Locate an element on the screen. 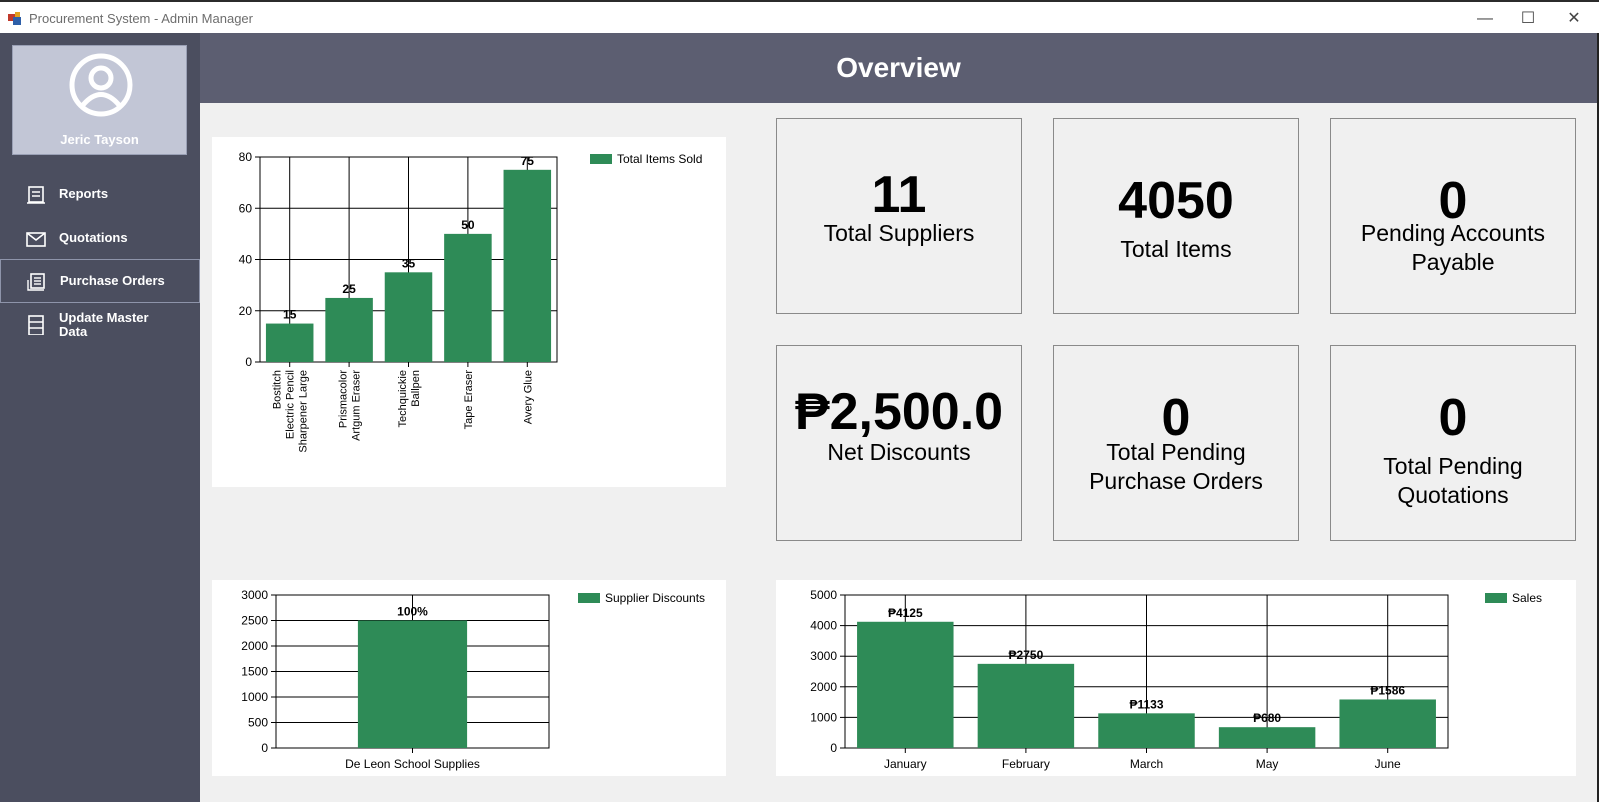 This screenshot has width=1599, height=802. stat-card-total-pending-purchase-orders: 0 Total Pending Purchase Orders is located at coordinates (1176, 443).